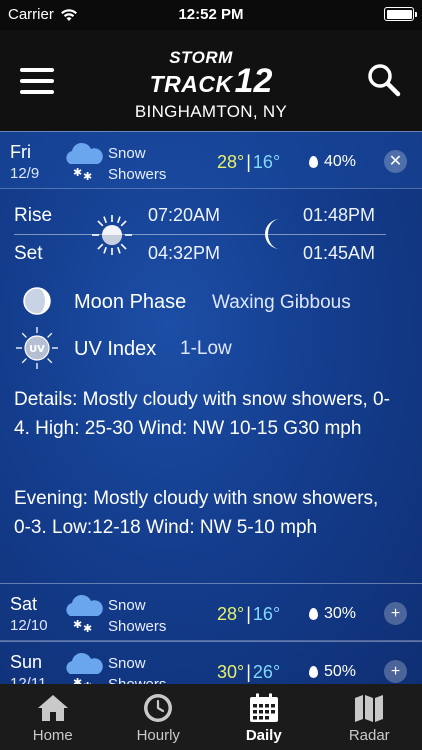 Image resolution: width=422 pixels, height=750 pixels. I want to click on sun-icon, so click(112, 235).